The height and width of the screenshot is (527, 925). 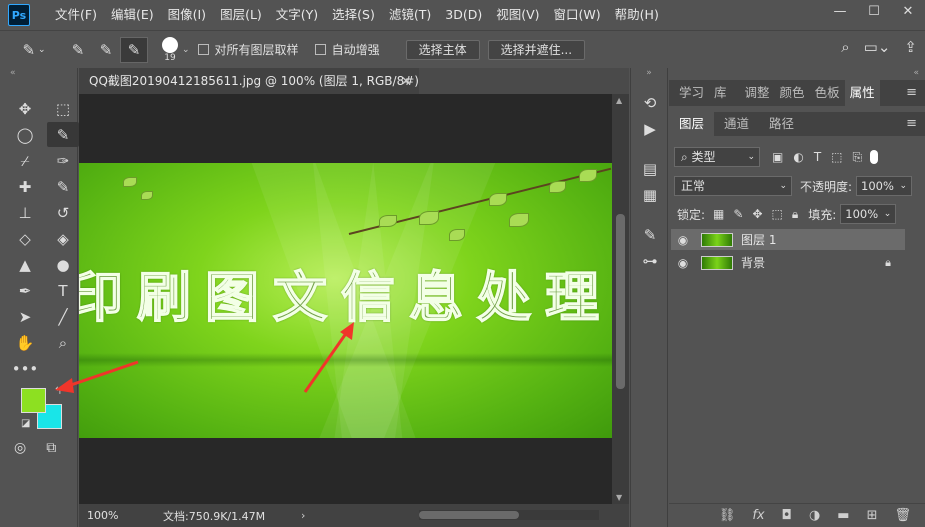 I want to click on fill-field: 100% ⌄, so click(x=868, y=214).